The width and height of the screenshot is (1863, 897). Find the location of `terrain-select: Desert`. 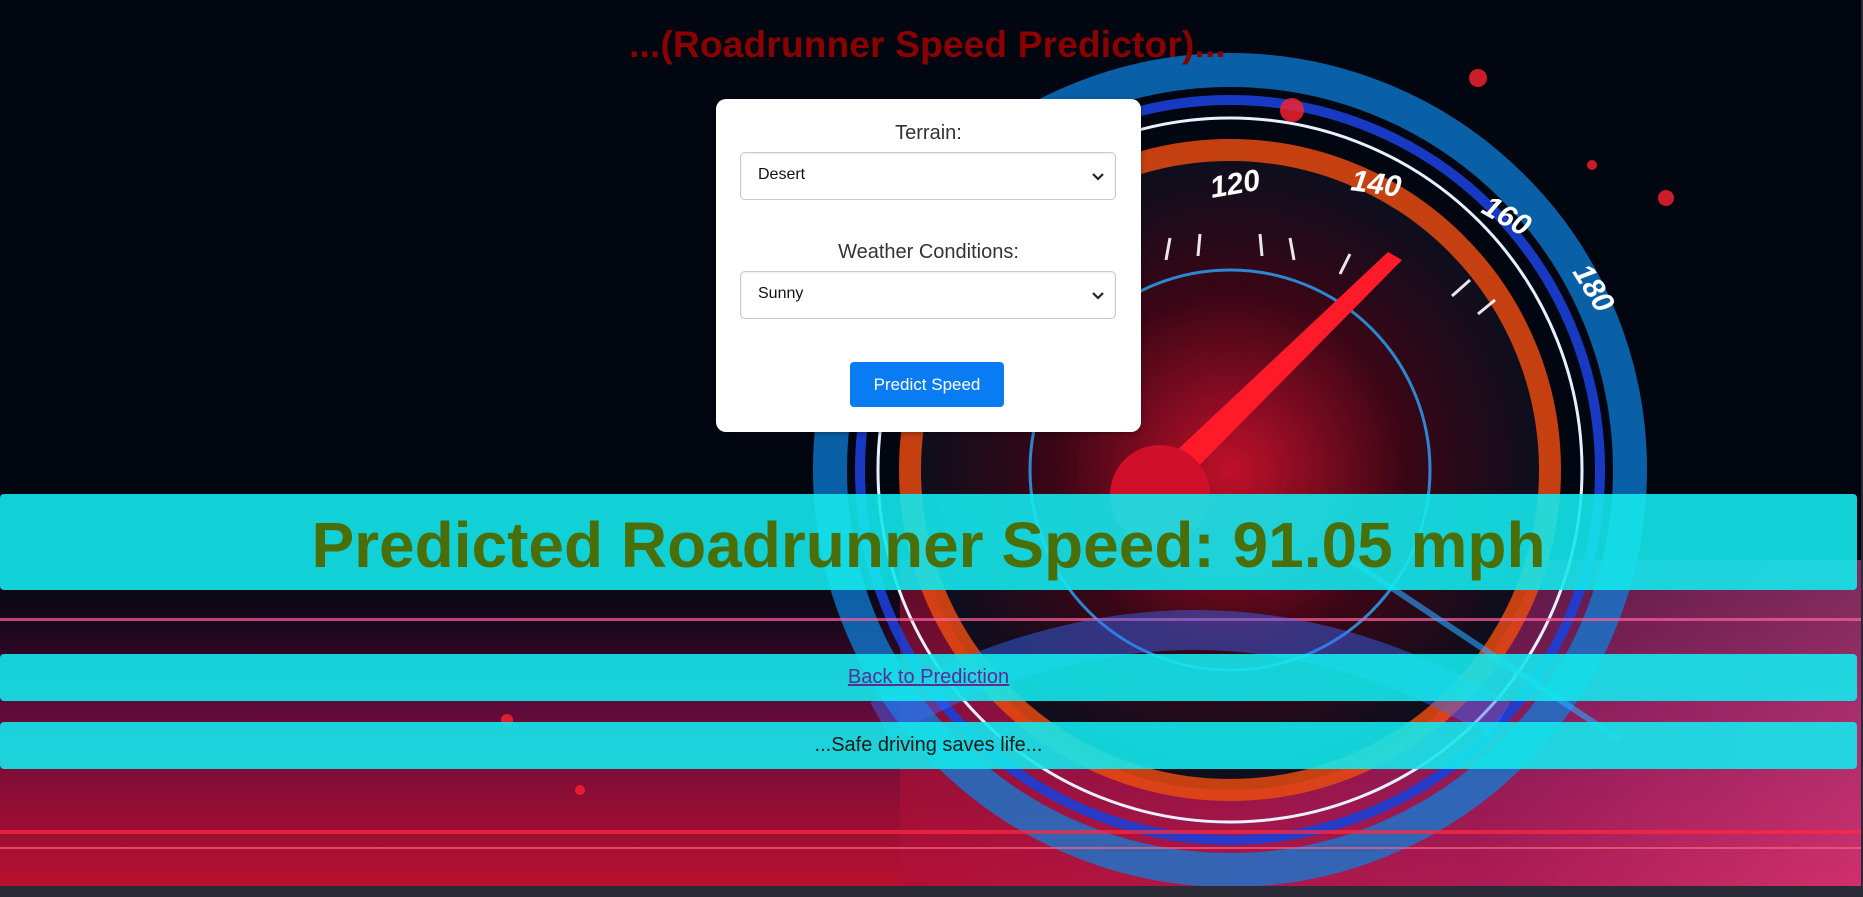

terrain-select: Desert is located at coordinates (928, 176).